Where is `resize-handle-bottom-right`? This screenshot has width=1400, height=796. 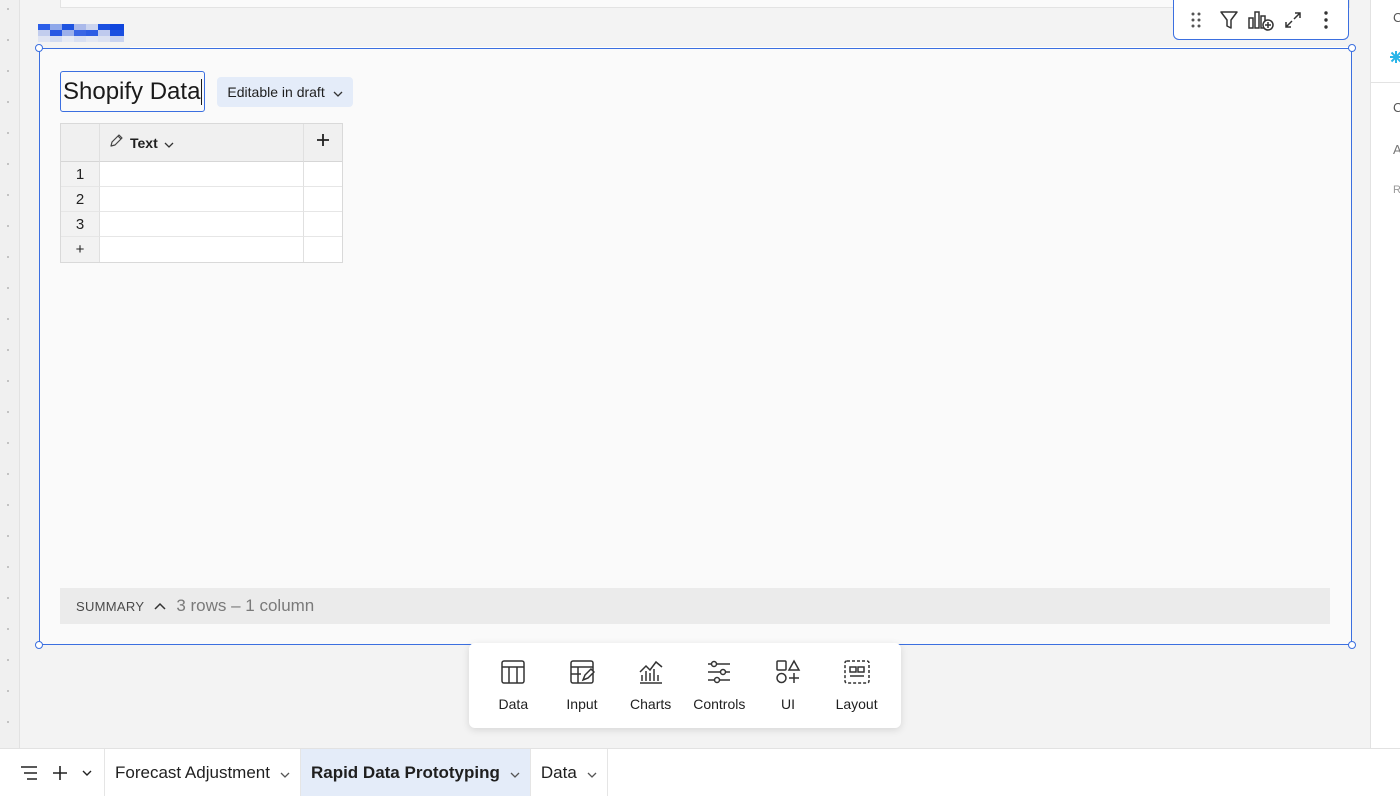 resize-handle-bottom-right is located at coordinates (1352, 645).